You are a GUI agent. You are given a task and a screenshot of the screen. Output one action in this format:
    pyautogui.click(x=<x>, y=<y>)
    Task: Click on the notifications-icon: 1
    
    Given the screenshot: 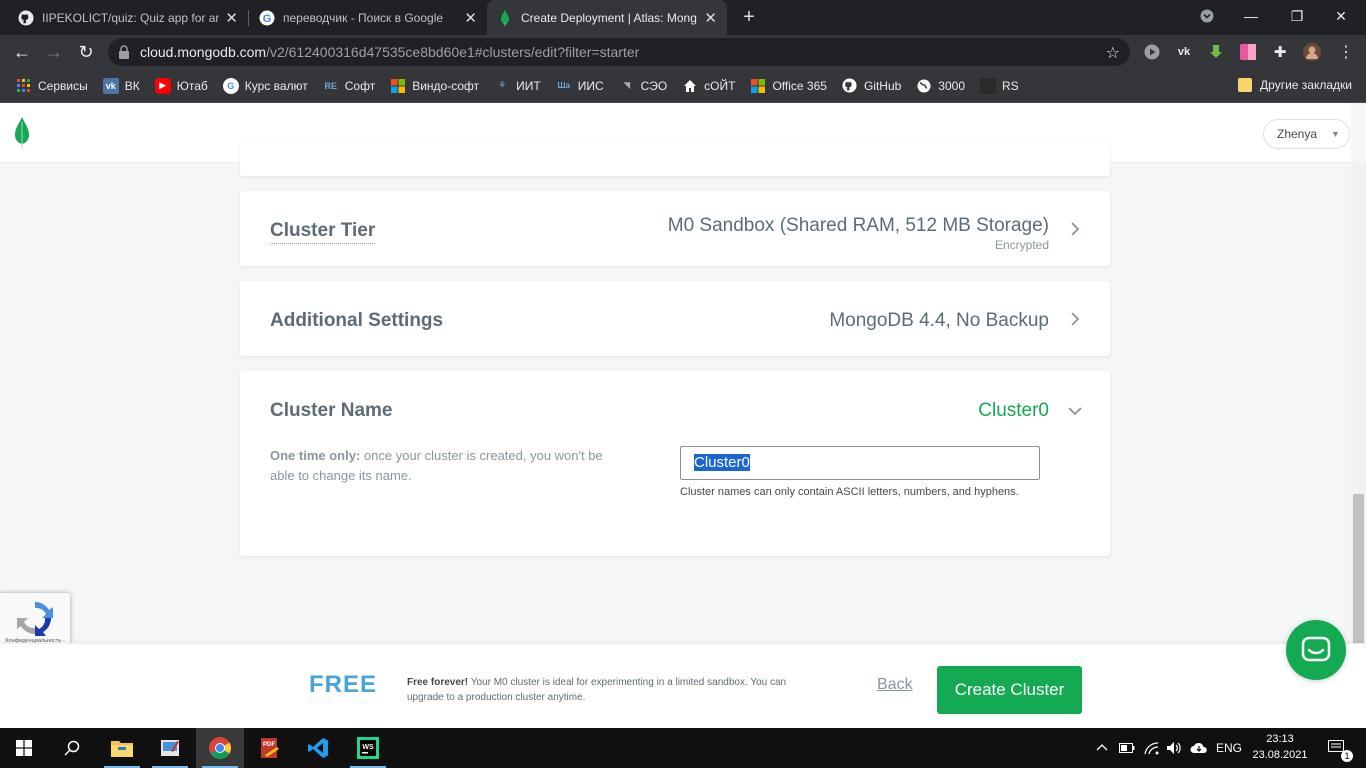 What is the action you would take?
    pyautogui.click(x=1337, y=748)
    